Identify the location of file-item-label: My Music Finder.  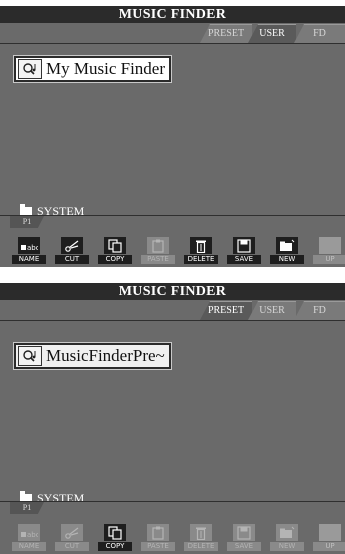
(105, 68).